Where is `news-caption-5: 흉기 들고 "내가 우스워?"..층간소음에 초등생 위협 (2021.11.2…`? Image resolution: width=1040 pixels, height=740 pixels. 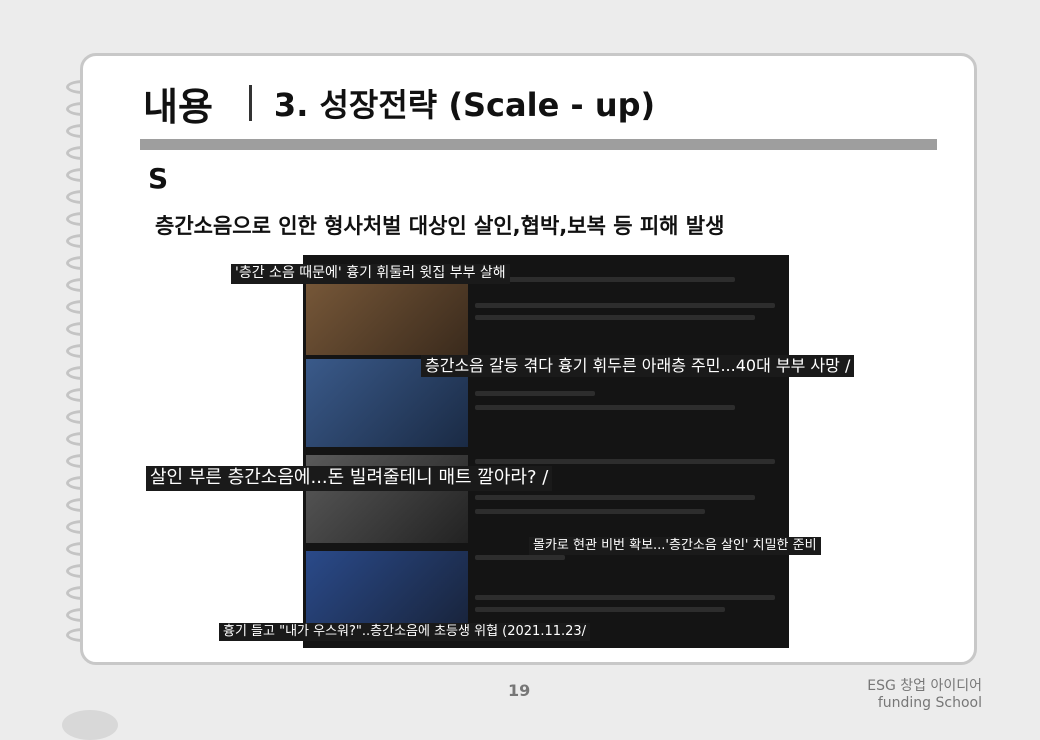
news-caption-5: 흉기 들고 "내가 우스워?"..층간소음에 초등생 위협 (2021.11.2… is located at coordinates (405, 632).